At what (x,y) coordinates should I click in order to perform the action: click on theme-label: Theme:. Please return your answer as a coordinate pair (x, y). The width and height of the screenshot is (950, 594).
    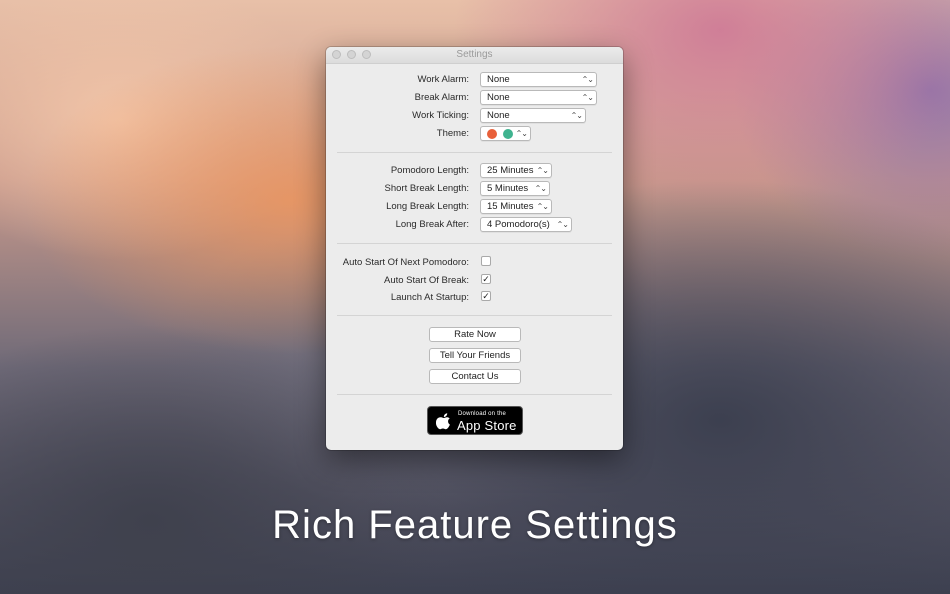
    Looking at the image, I should click on (452, 133).